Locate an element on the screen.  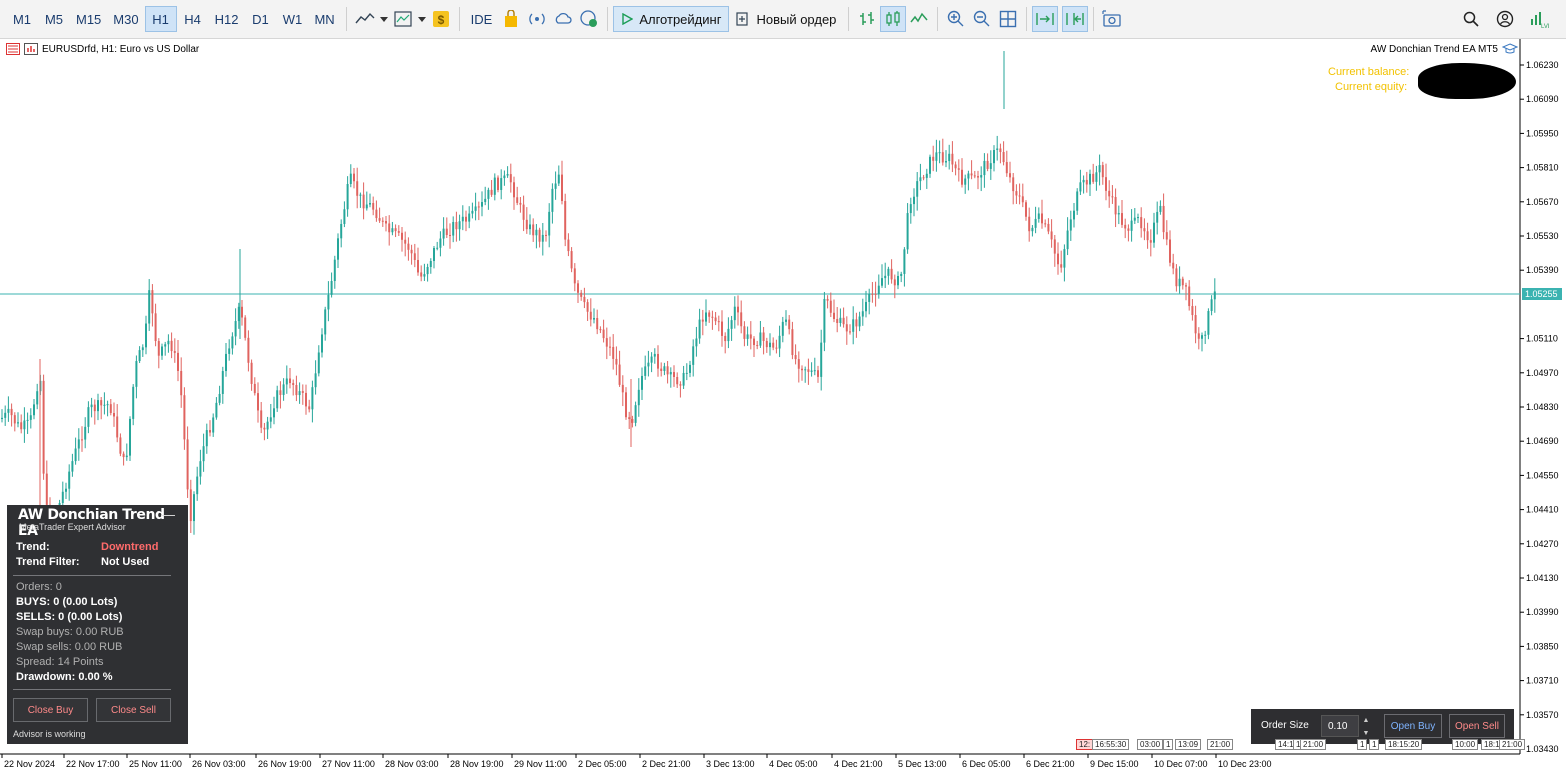
time-marker: 1 is located at coordinates (1374, 744).